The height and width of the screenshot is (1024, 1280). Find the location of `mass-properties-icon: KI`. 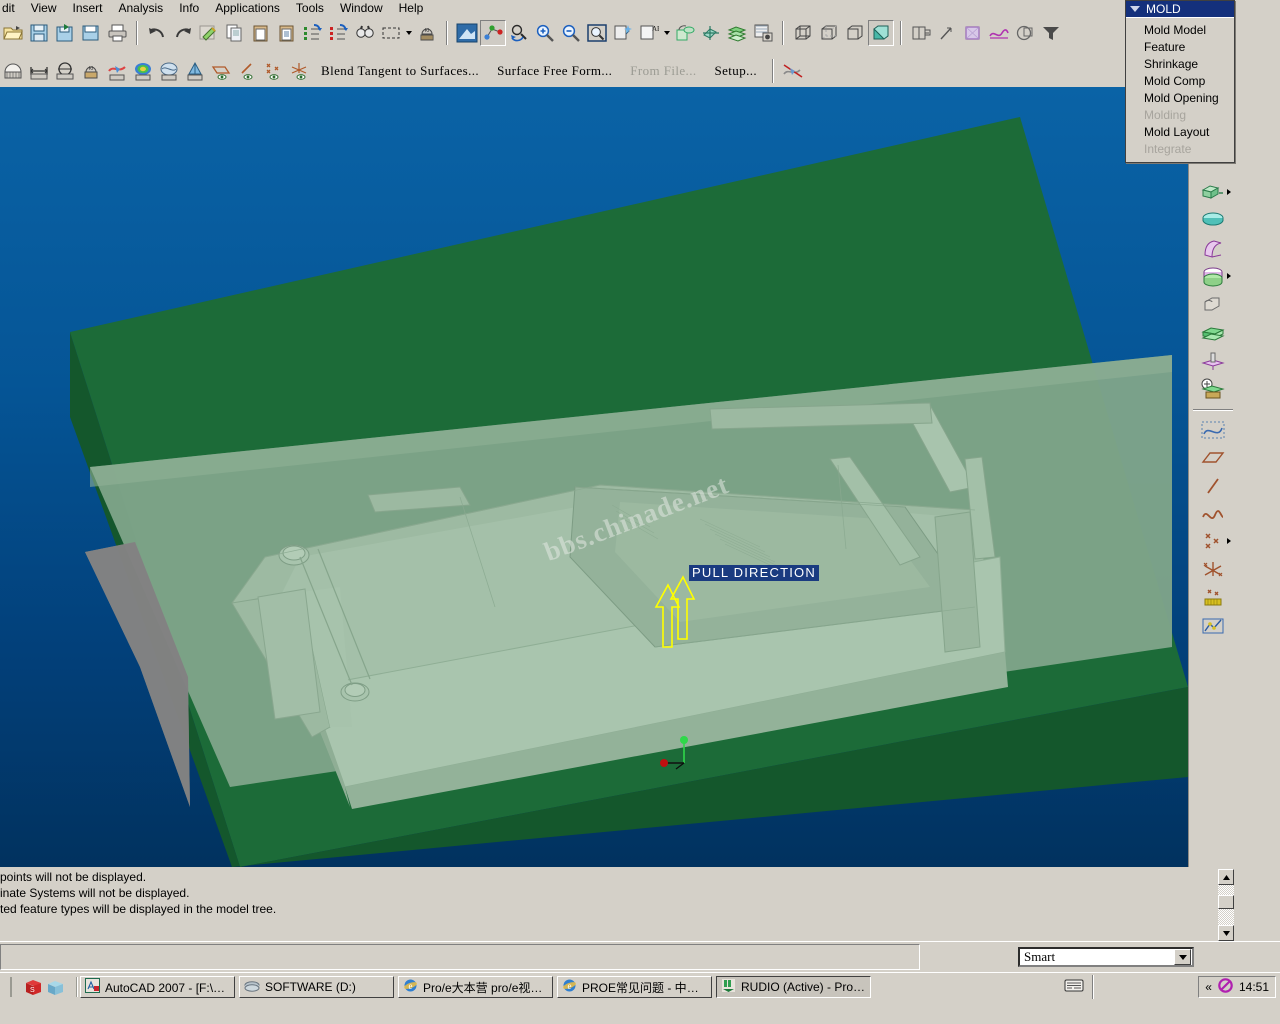

mass-properties-icon: KI is located at coordinates (91, 71).